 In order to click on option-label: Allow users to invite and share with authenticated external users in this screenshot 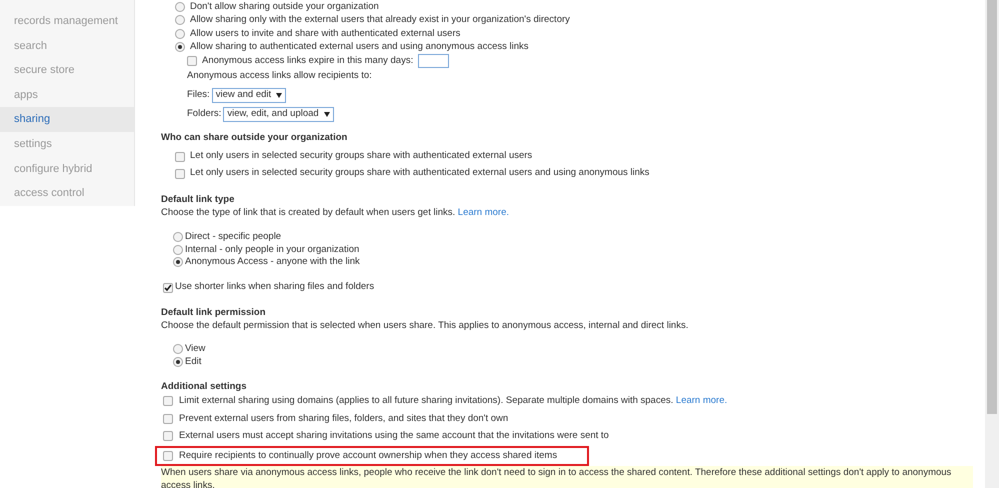, I will do `click(325, 33)`.